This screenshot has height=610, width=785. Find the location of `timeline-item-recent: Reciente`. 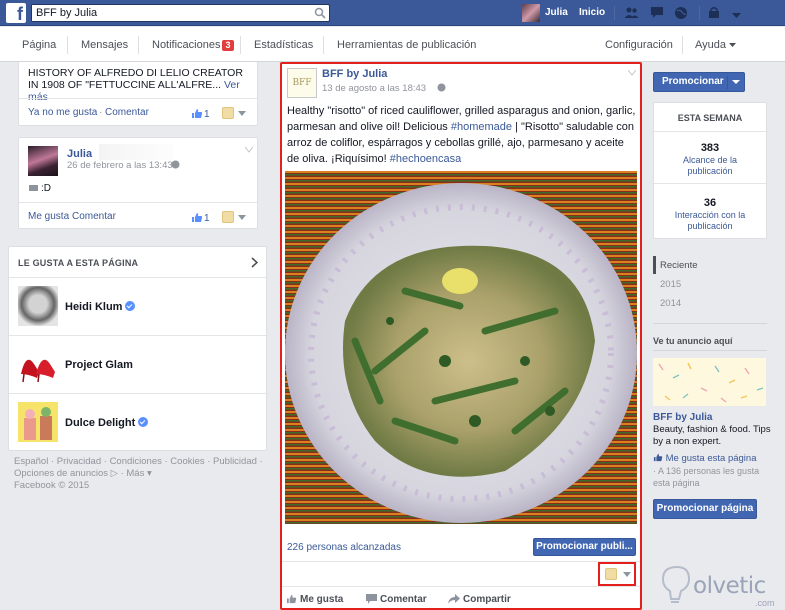

timeline-item-recent: Reciente is located at coordinates (679, 265).